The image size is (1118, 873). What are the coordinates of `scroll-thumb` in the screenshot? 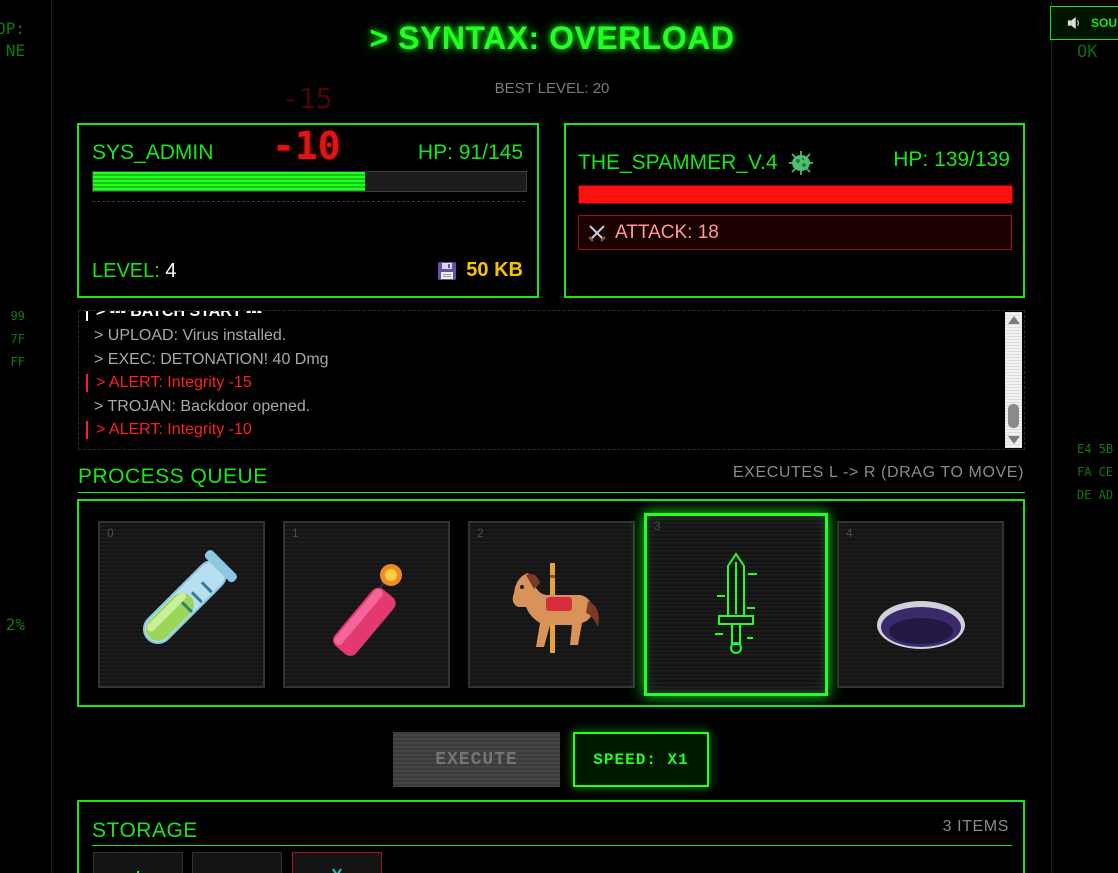 It's located at (1013, 416).